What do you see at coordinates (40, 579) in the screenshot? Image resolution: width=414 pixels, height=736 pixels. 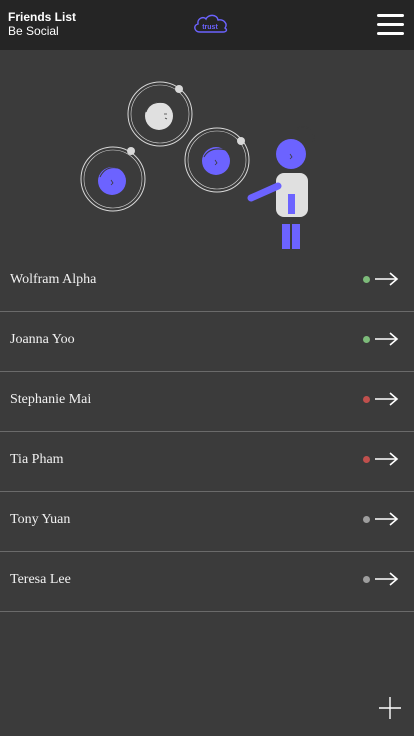 I see `friend-name: Teresa Lee` at bounding box center [40, 579].